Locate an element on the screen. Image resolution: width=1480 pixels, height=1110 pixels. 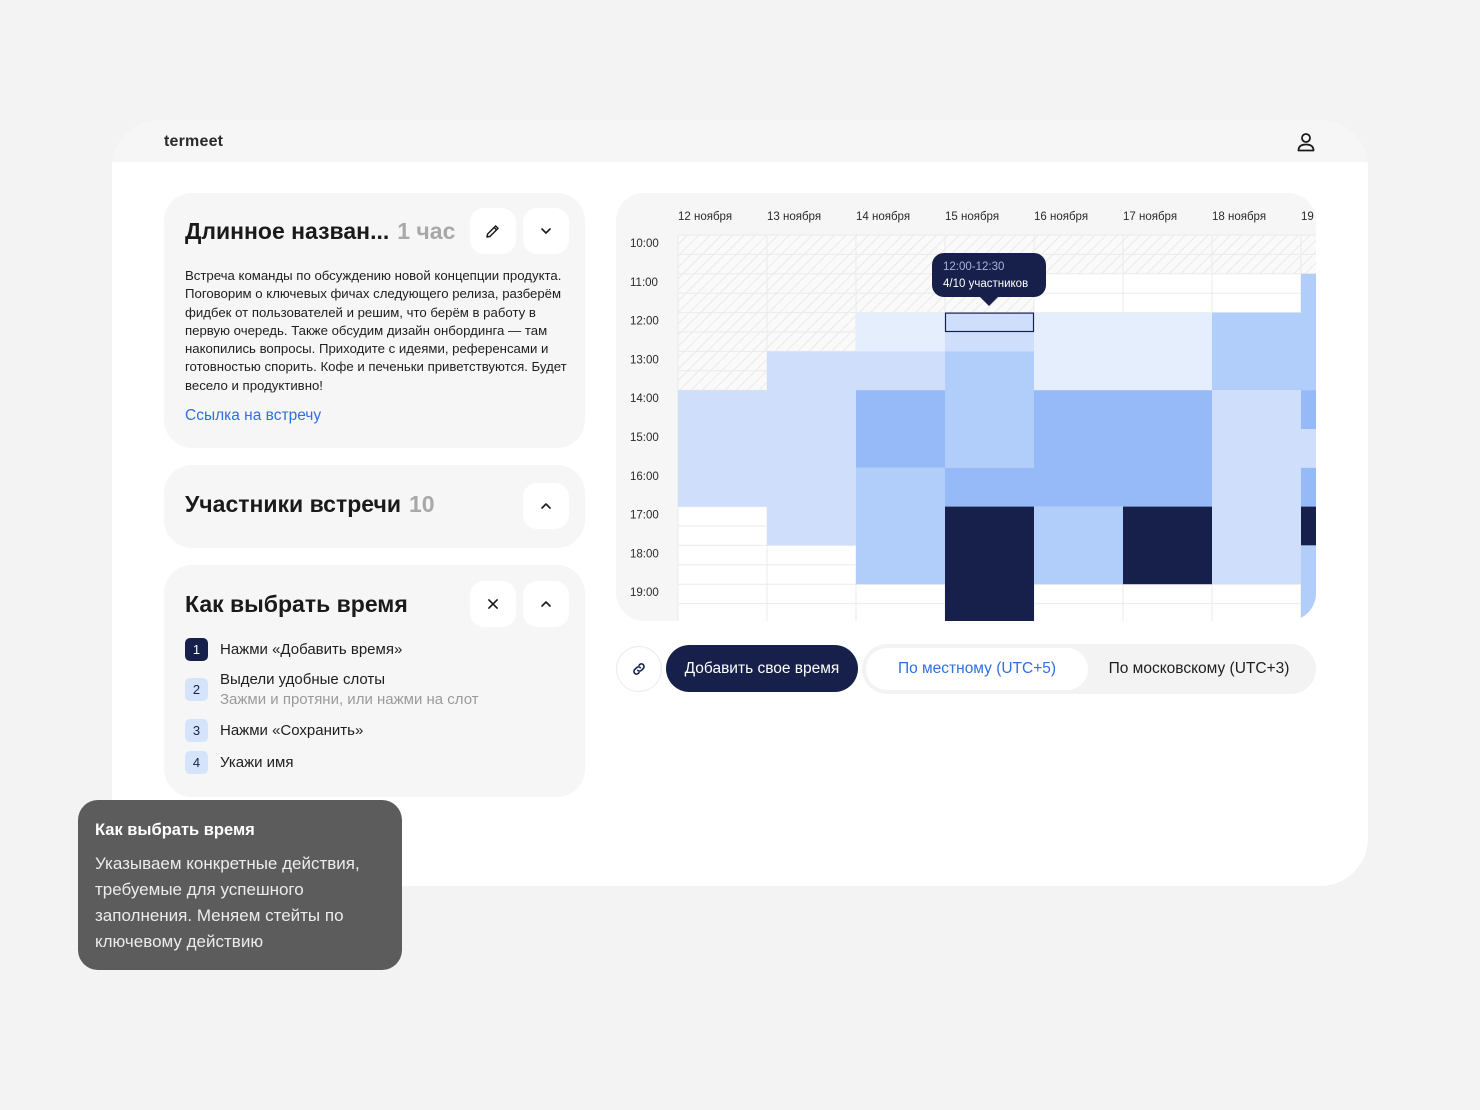
step-number: 3 is located at coordinates (196, 730).